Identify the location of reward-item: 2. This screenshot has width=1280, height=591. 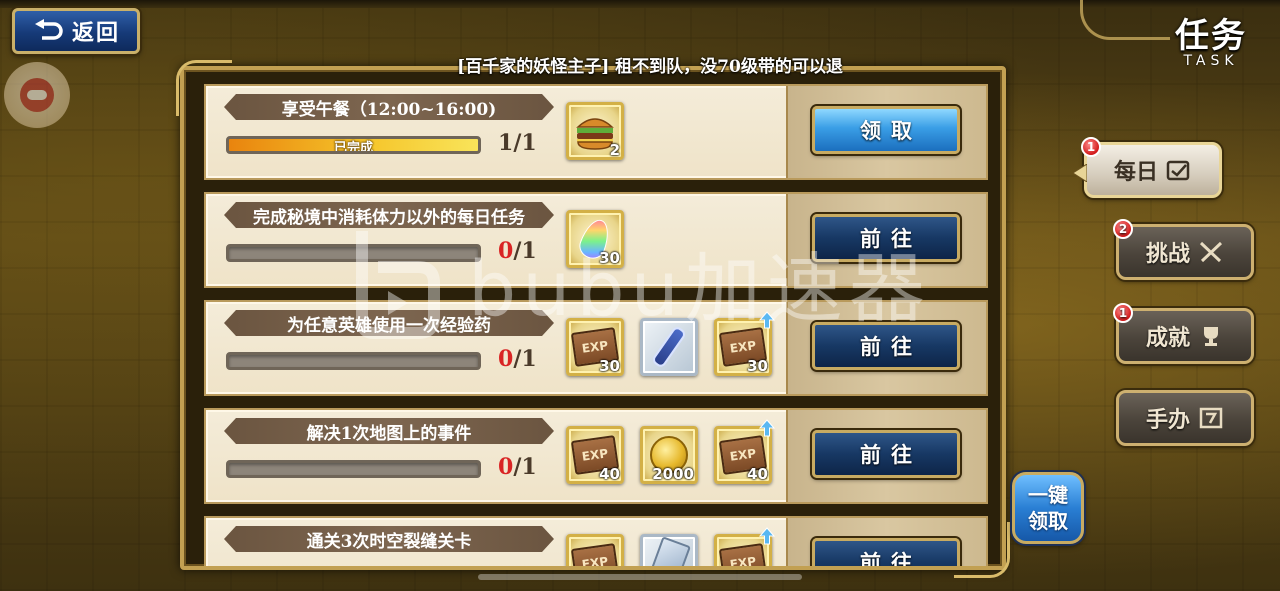
(595, 131).